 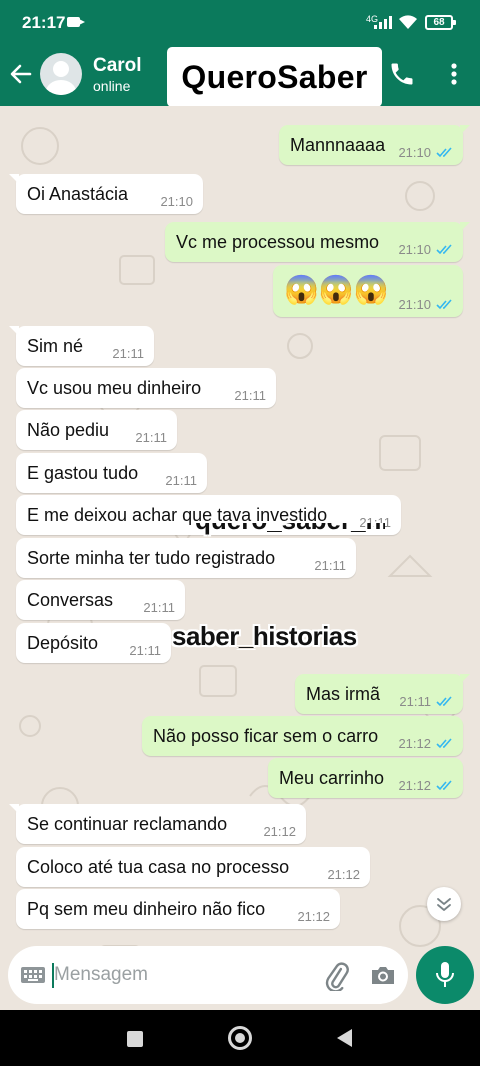 What do you see at coordinates (177, 515) in the screenshot?
I see `message-text: E me deixou achar que tava investido` at bounding box center [177, 515].